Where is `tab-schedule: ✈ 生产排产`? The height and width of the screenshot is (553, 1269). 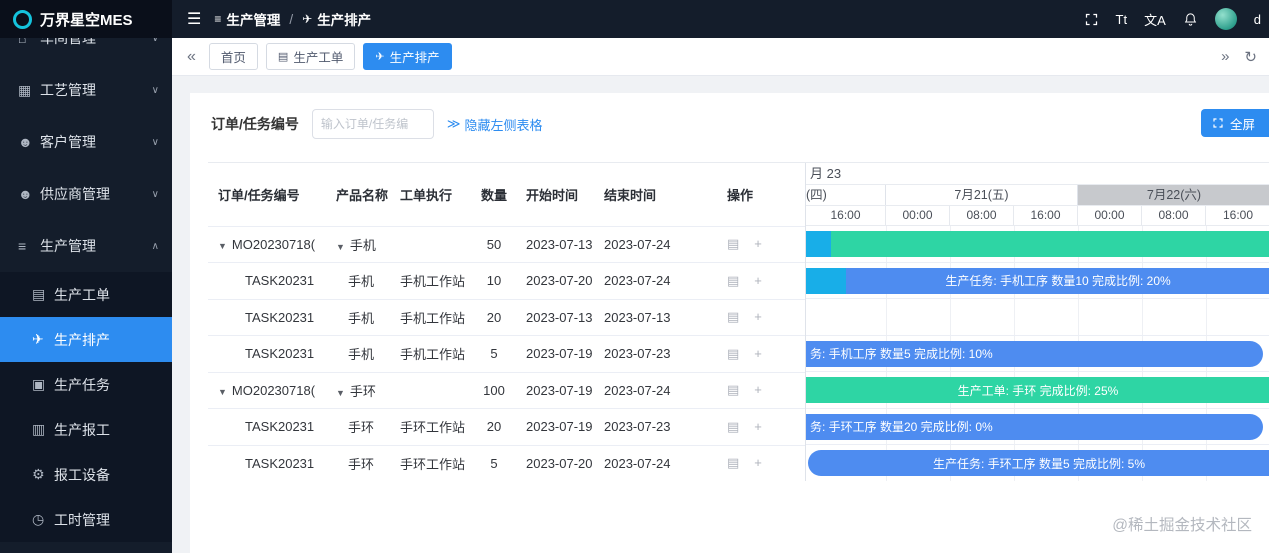 tab-schedule: ✈ 生产排产 is located at coordinates (407, 56).